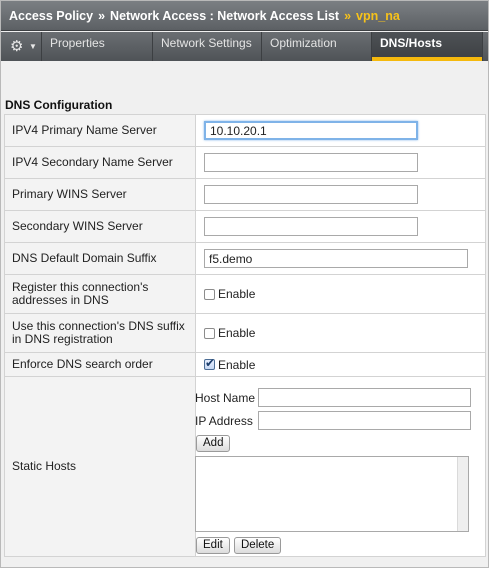  I want to click on row-ipv4-secondary: IPV4 Secondary Name Server, so click(245, 162).